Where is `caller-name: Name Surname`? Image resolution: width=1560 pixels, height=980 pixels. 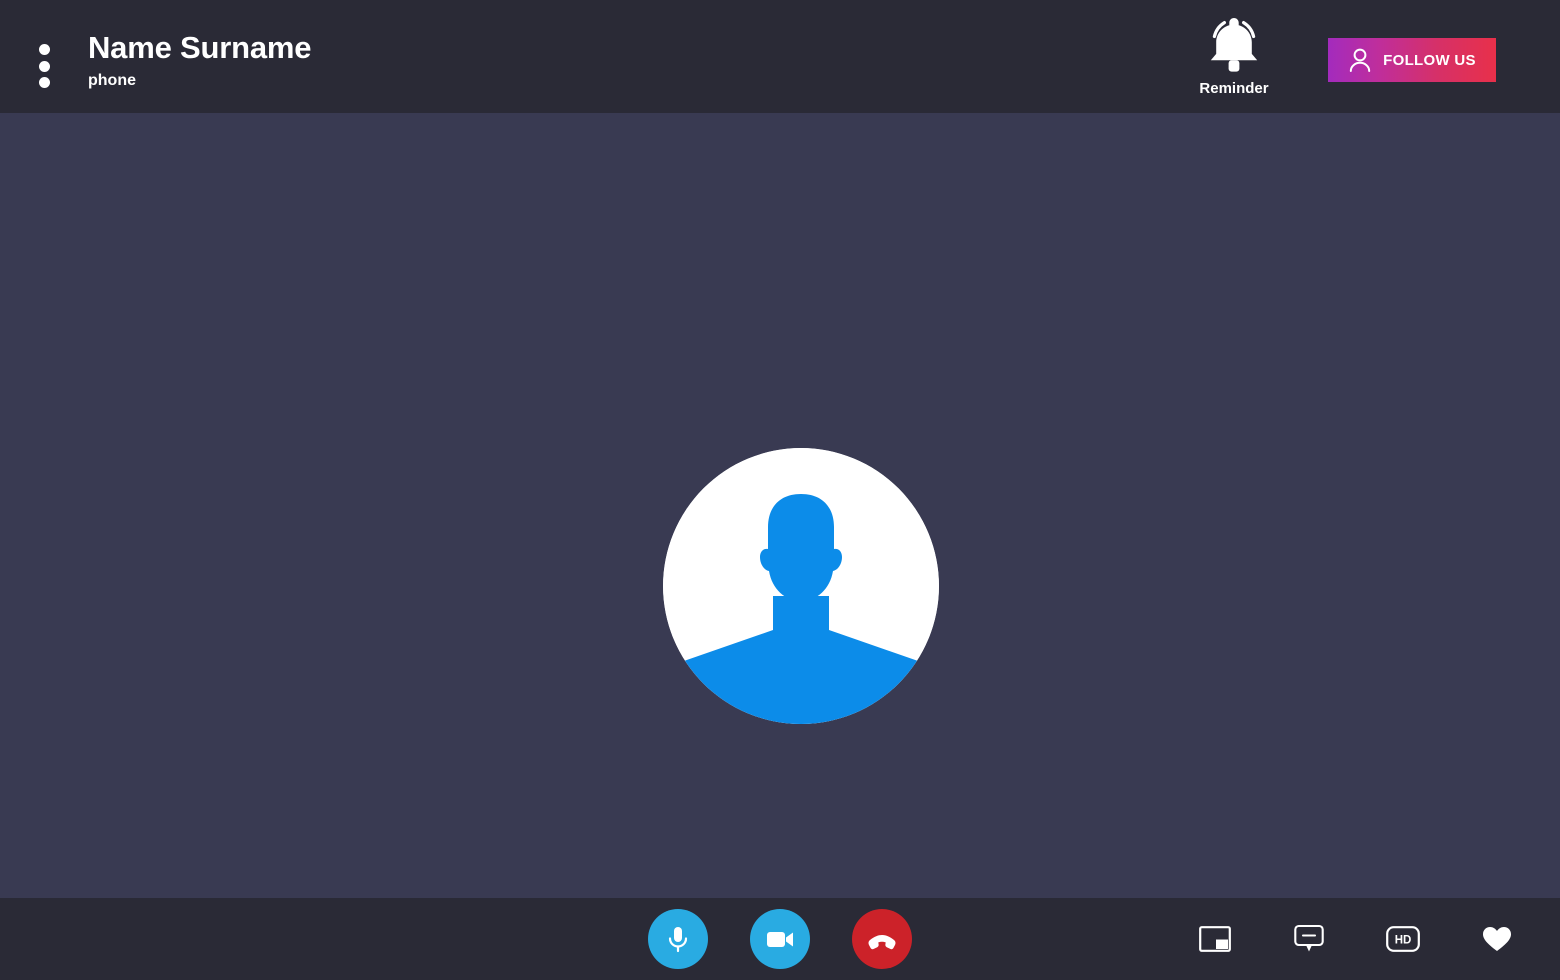
caller-name: Name Surname is located at coordinates (200, 47).